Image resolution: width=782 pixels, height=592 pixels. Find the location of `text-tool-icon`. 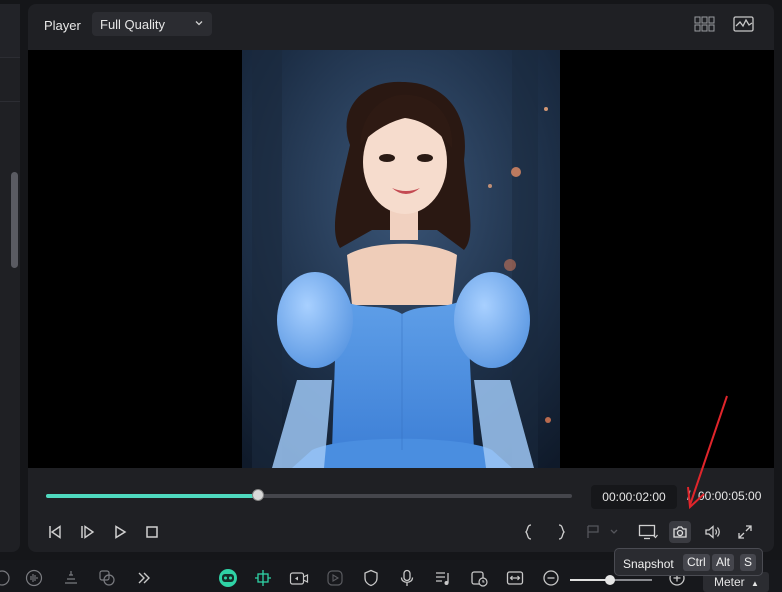

text-tool-icon is located at coordinates (107, 578).